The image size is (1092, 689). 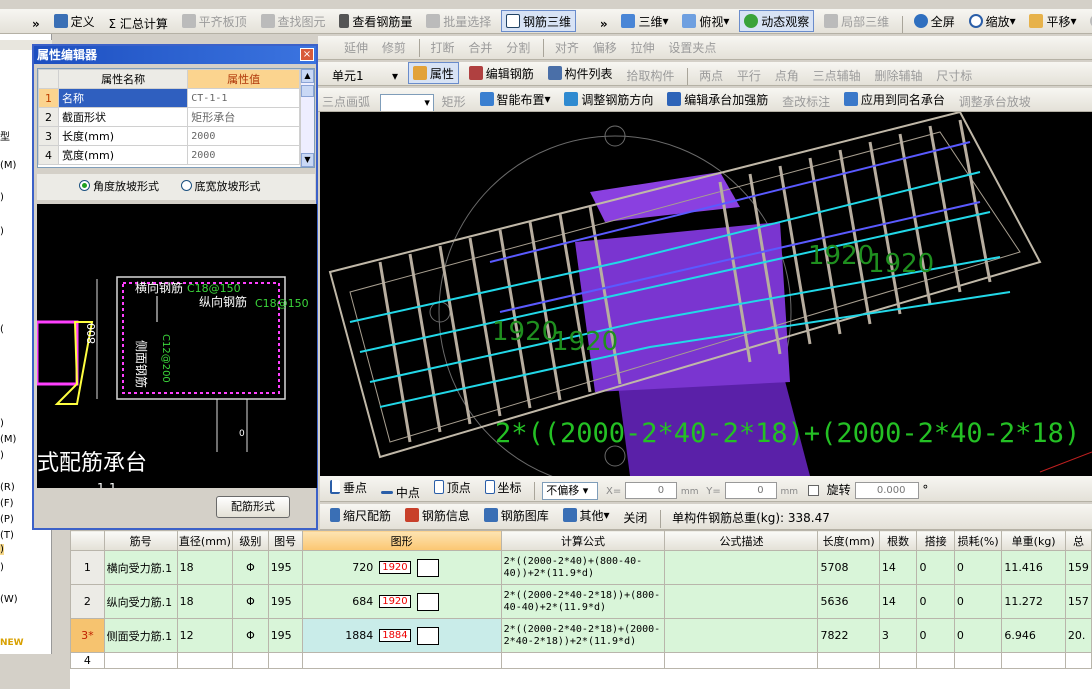 I want to click on dynamic-orbit-button: 动态观察, so click(x=777, y=21).